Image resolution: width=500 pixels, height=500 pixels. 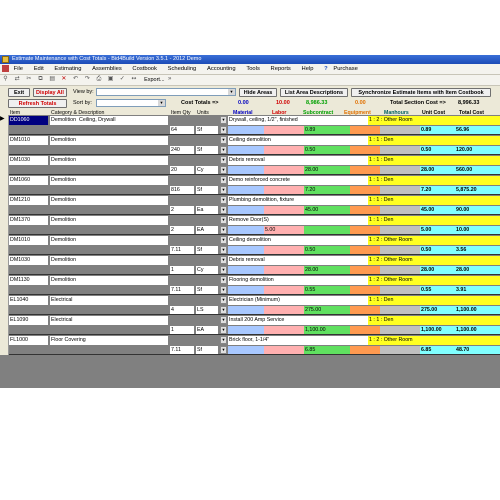 What do you see at coordinates (67, 69) in the screenshot?
I see `menu-estimating: Estimating` at bounding box center [67, 69].